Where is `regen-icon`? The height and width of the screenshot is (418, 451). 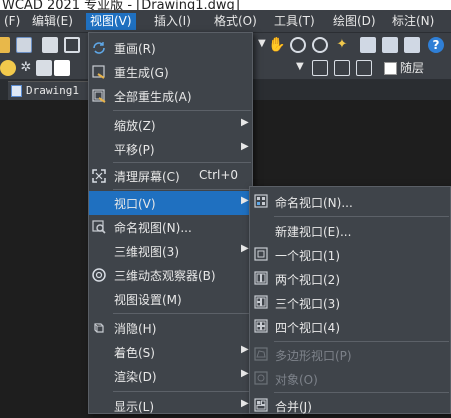 regen-icon is located at coordinates (99, 72).